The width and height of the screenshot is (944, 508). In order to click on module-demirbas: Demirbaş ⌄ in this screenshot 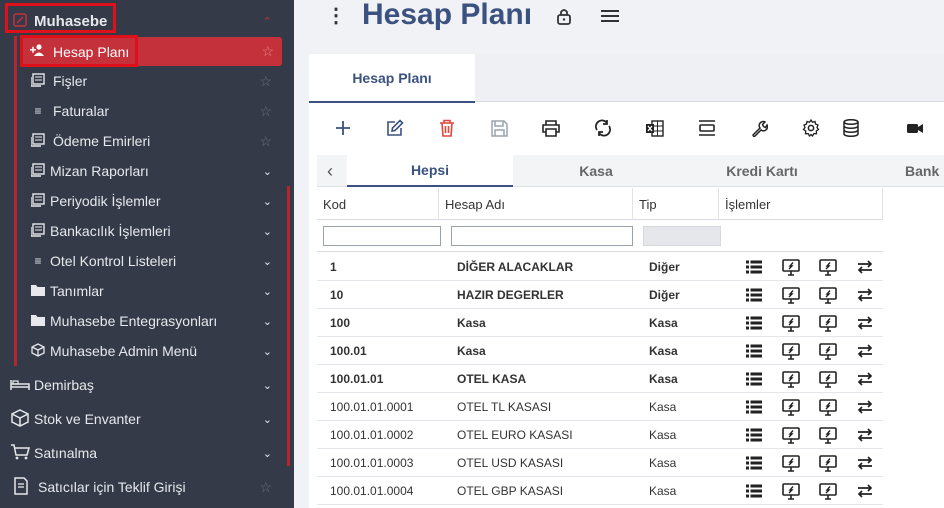, I will do `click(147, 385)`.